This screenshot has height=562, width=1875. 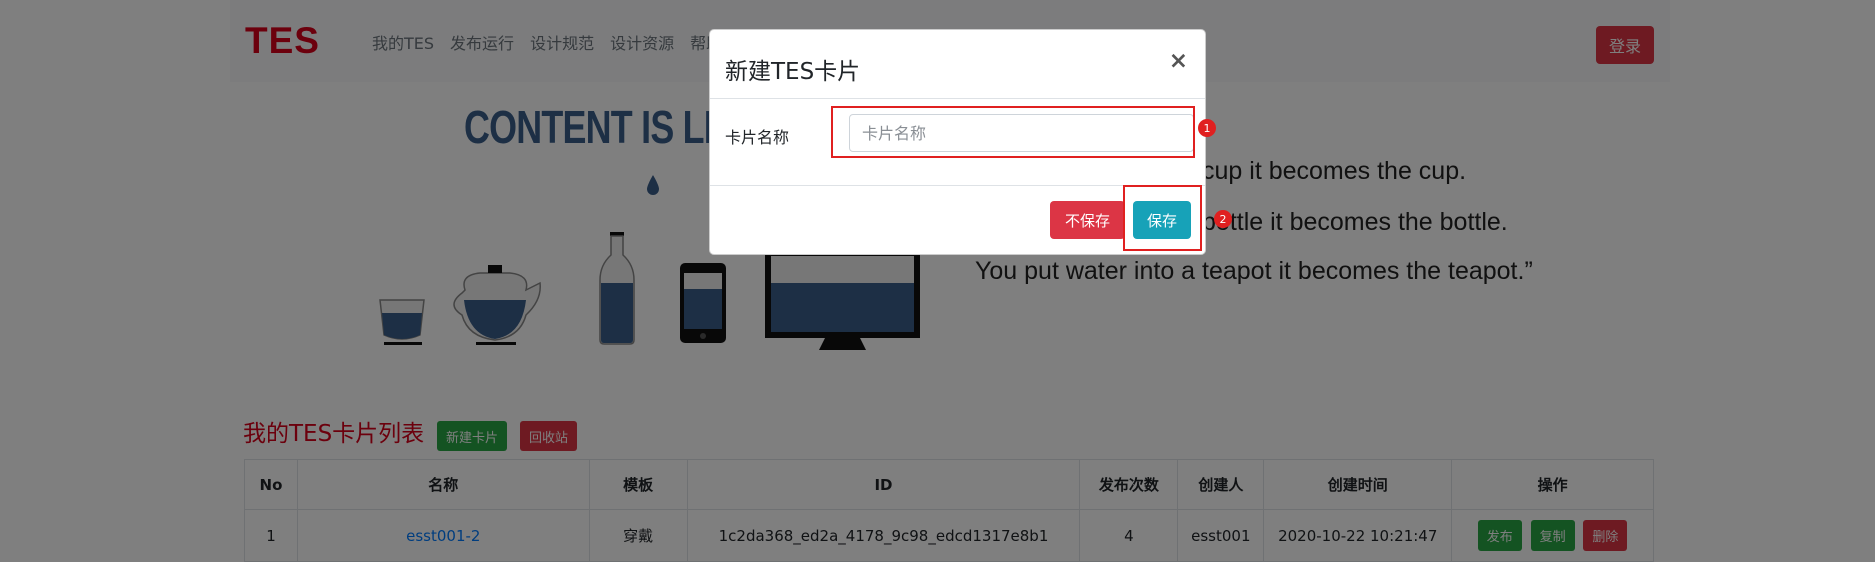 I want to click on step-badge-2: 2, so click(x=1223, y=219).